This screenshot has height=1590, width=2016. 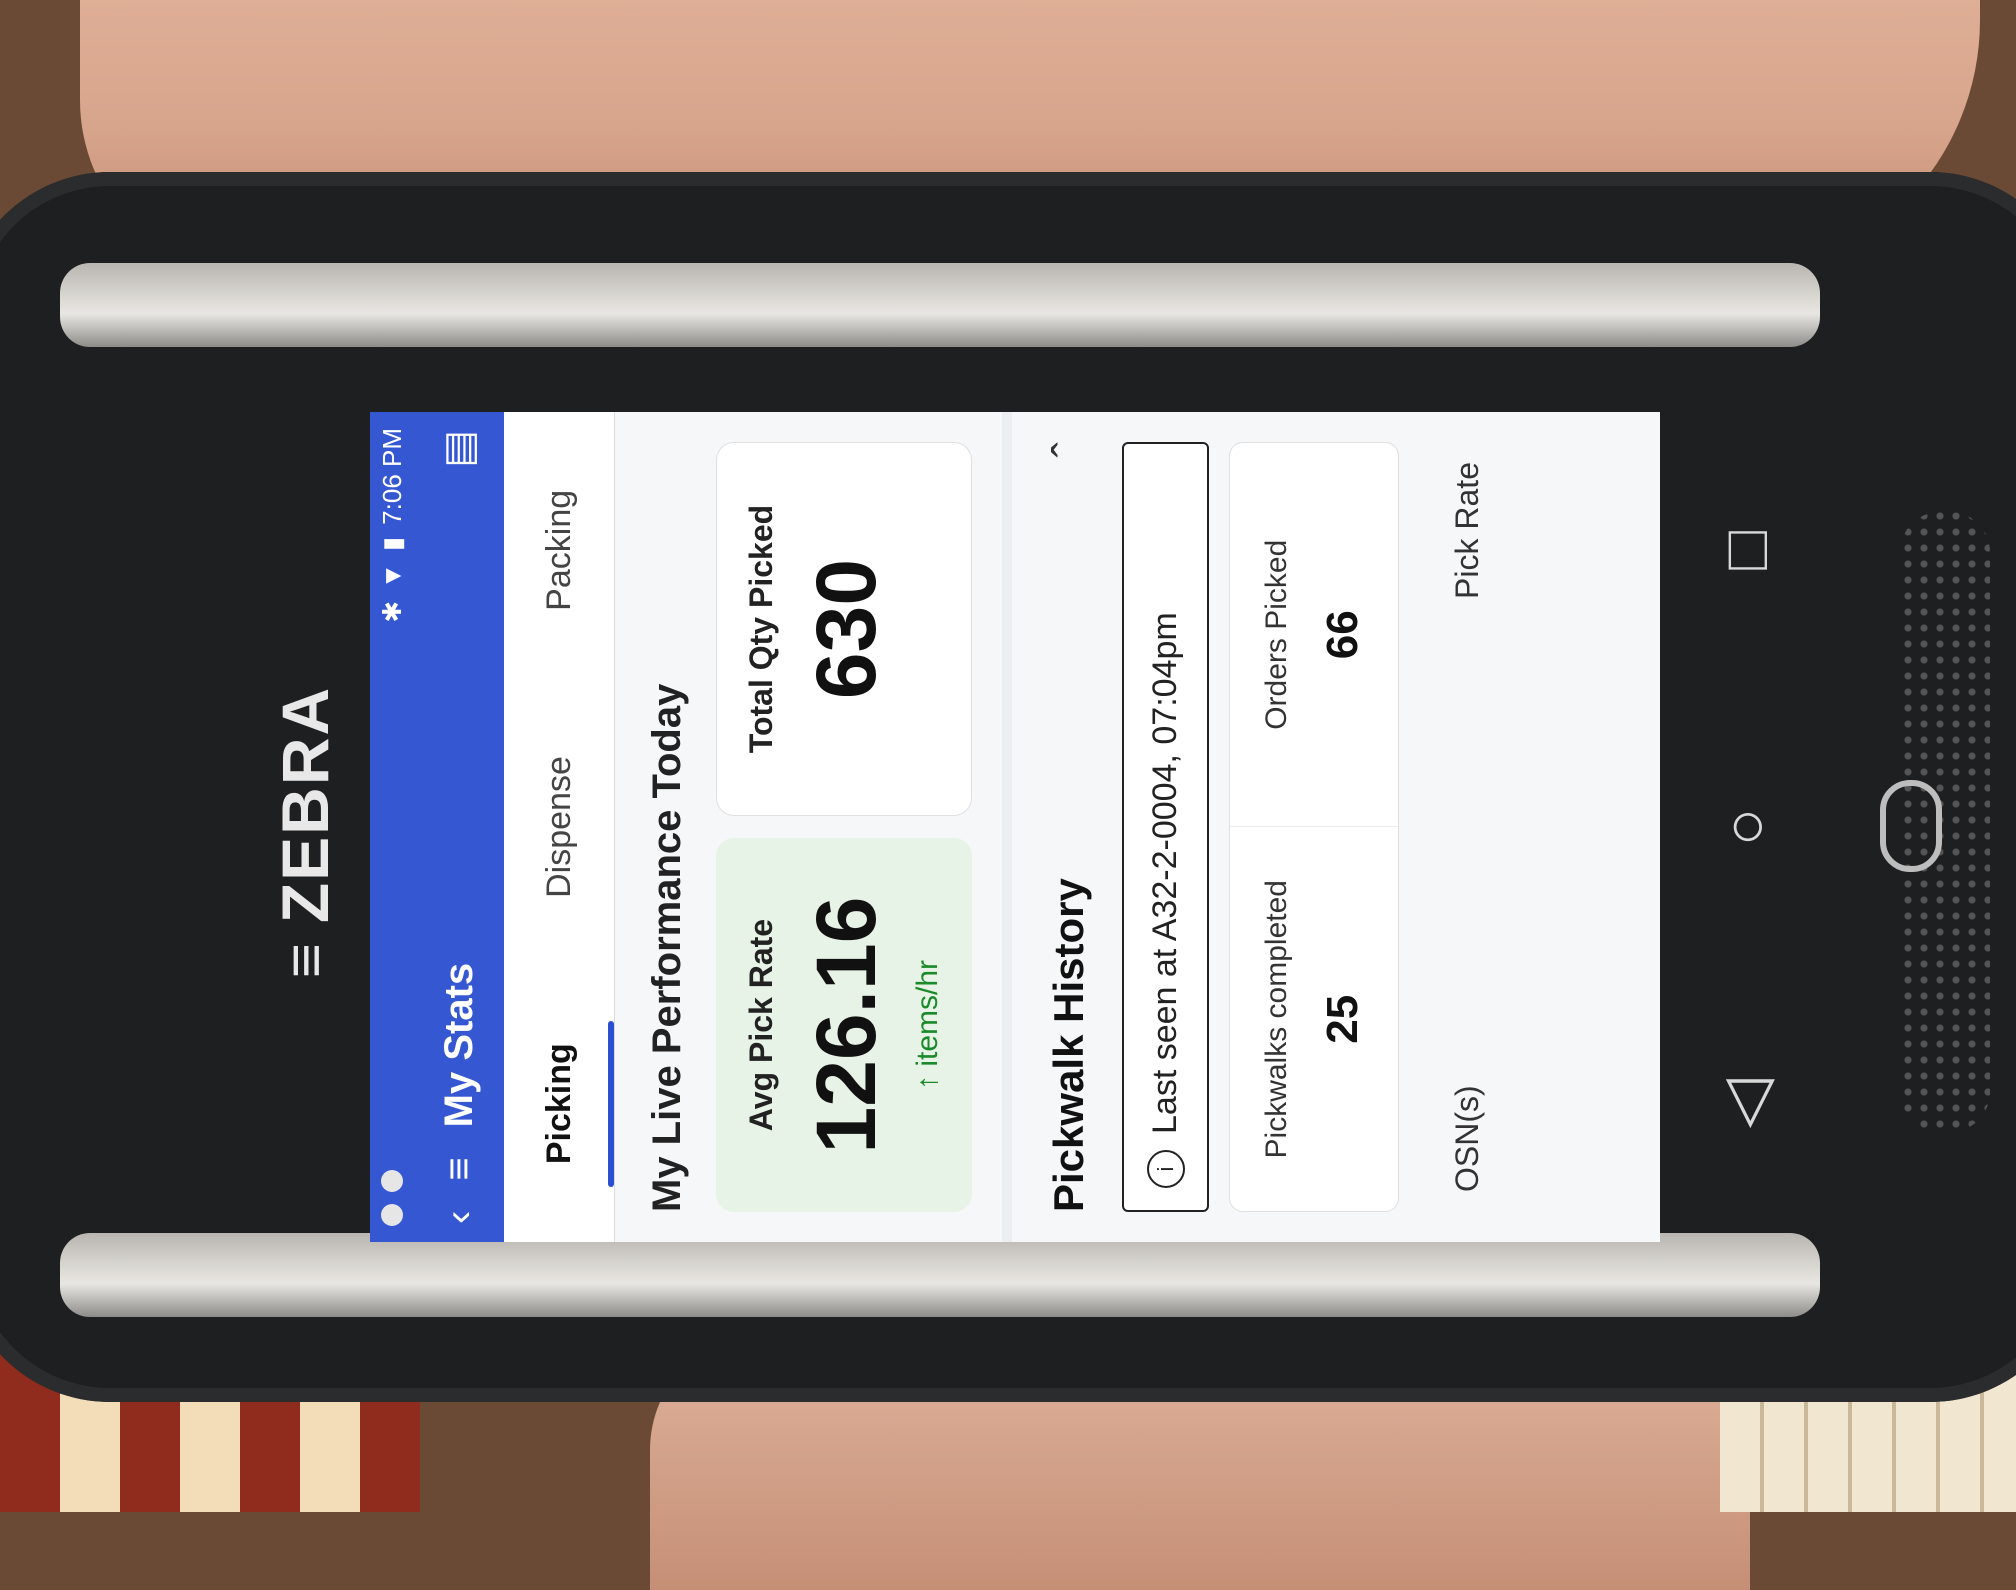 What do you see at coordinates (1059, 827) in the screenshot?
I see `history-header: Pickwalk History ˆ` at bounding box center [1059, 827].